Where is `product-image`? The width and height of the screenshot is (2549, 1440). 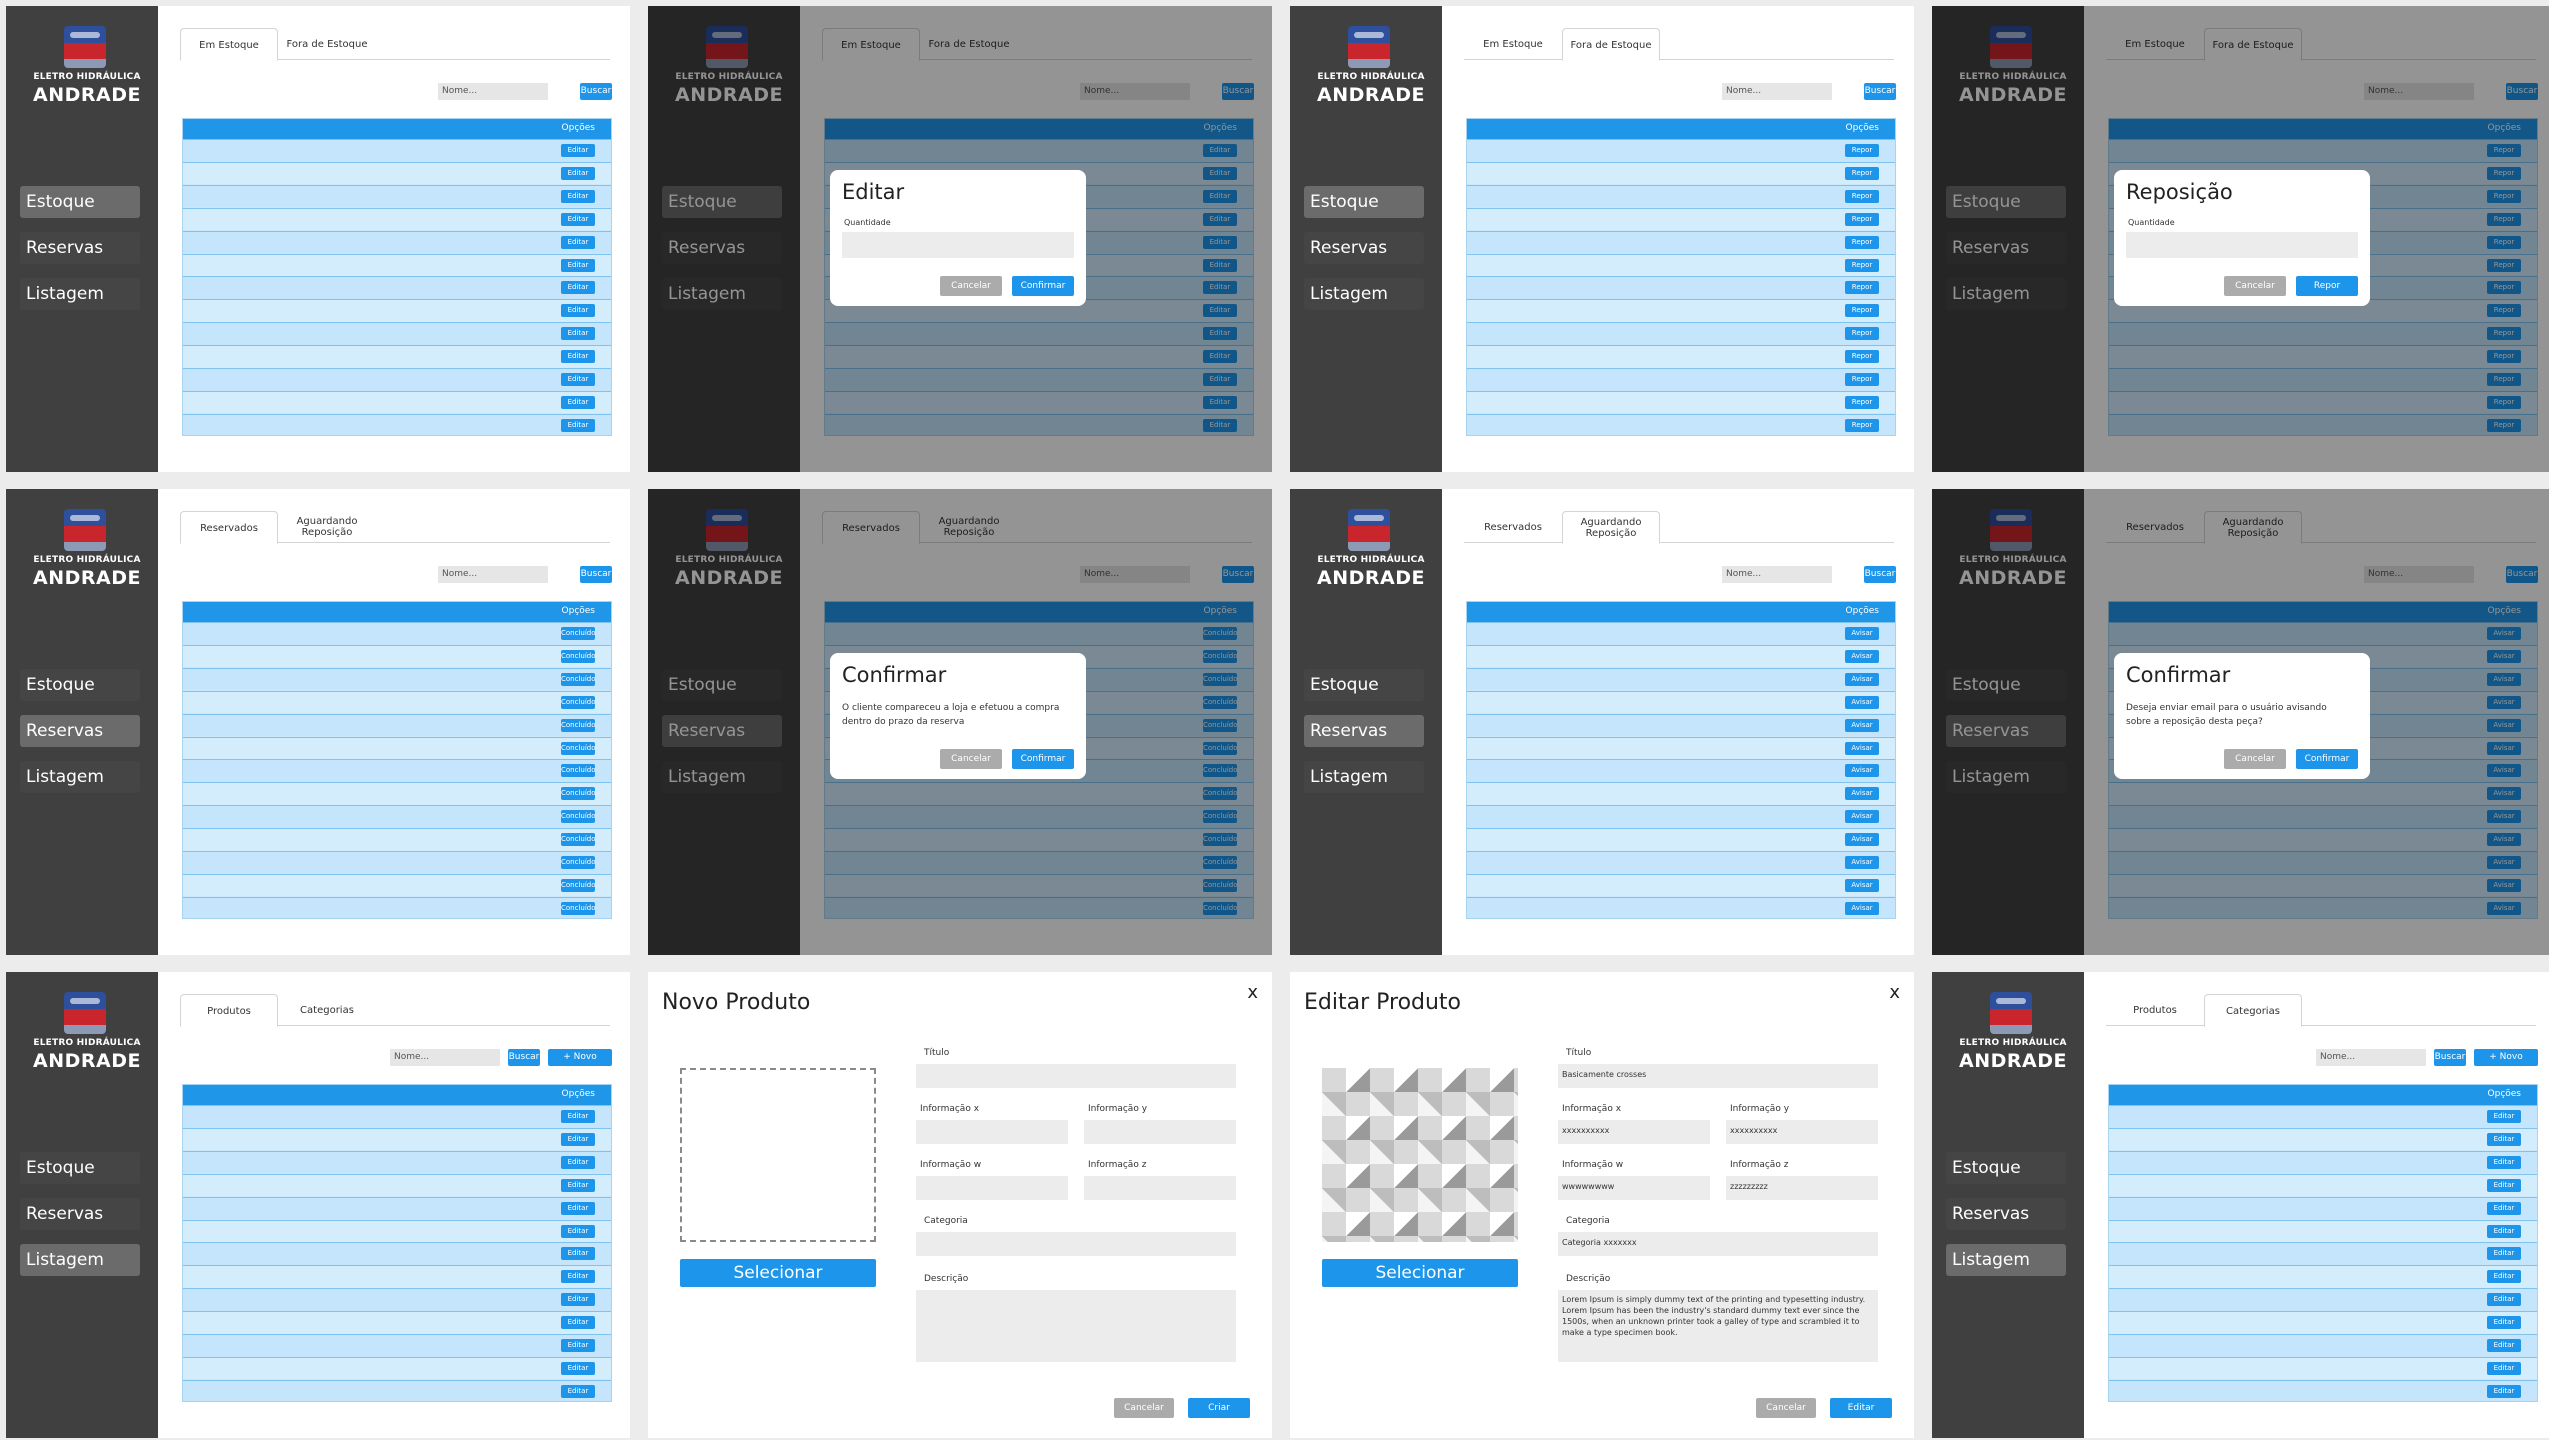
product-image is located at coordinates (1420, 1155).